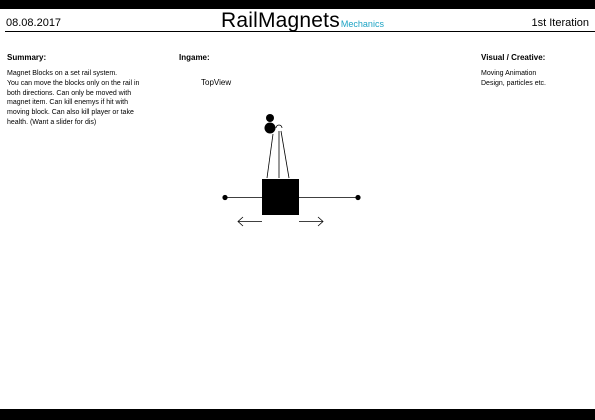 The width and height of the screenshot is (595, 420). What do you see at coordinates (311, 221) in the screenshot?
I see `arrow-right-icon` at bounding box center [311, 221].